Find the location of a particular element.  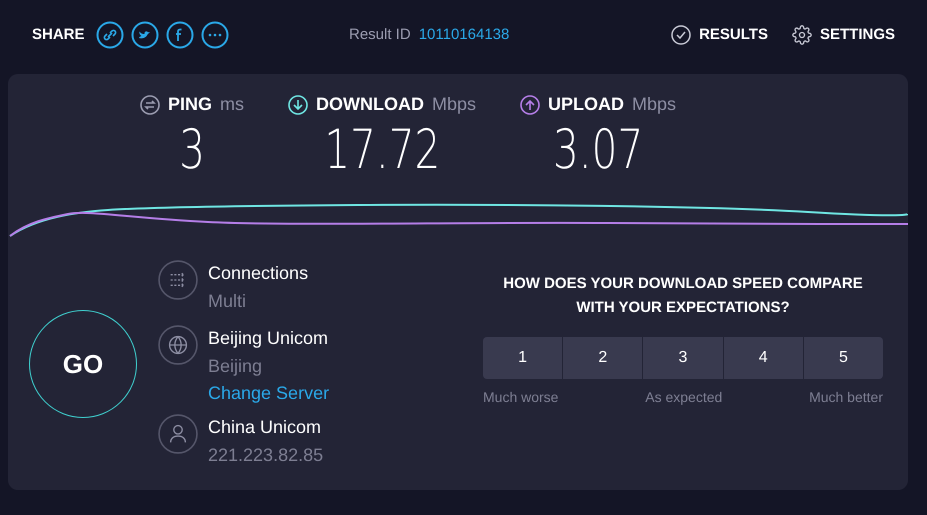

survey-question: HOW DOES YOUR DOWNLOAD SPEED COMPARE WITH YOUR EXPECTATIONS? is located at coordinates (683, 296).